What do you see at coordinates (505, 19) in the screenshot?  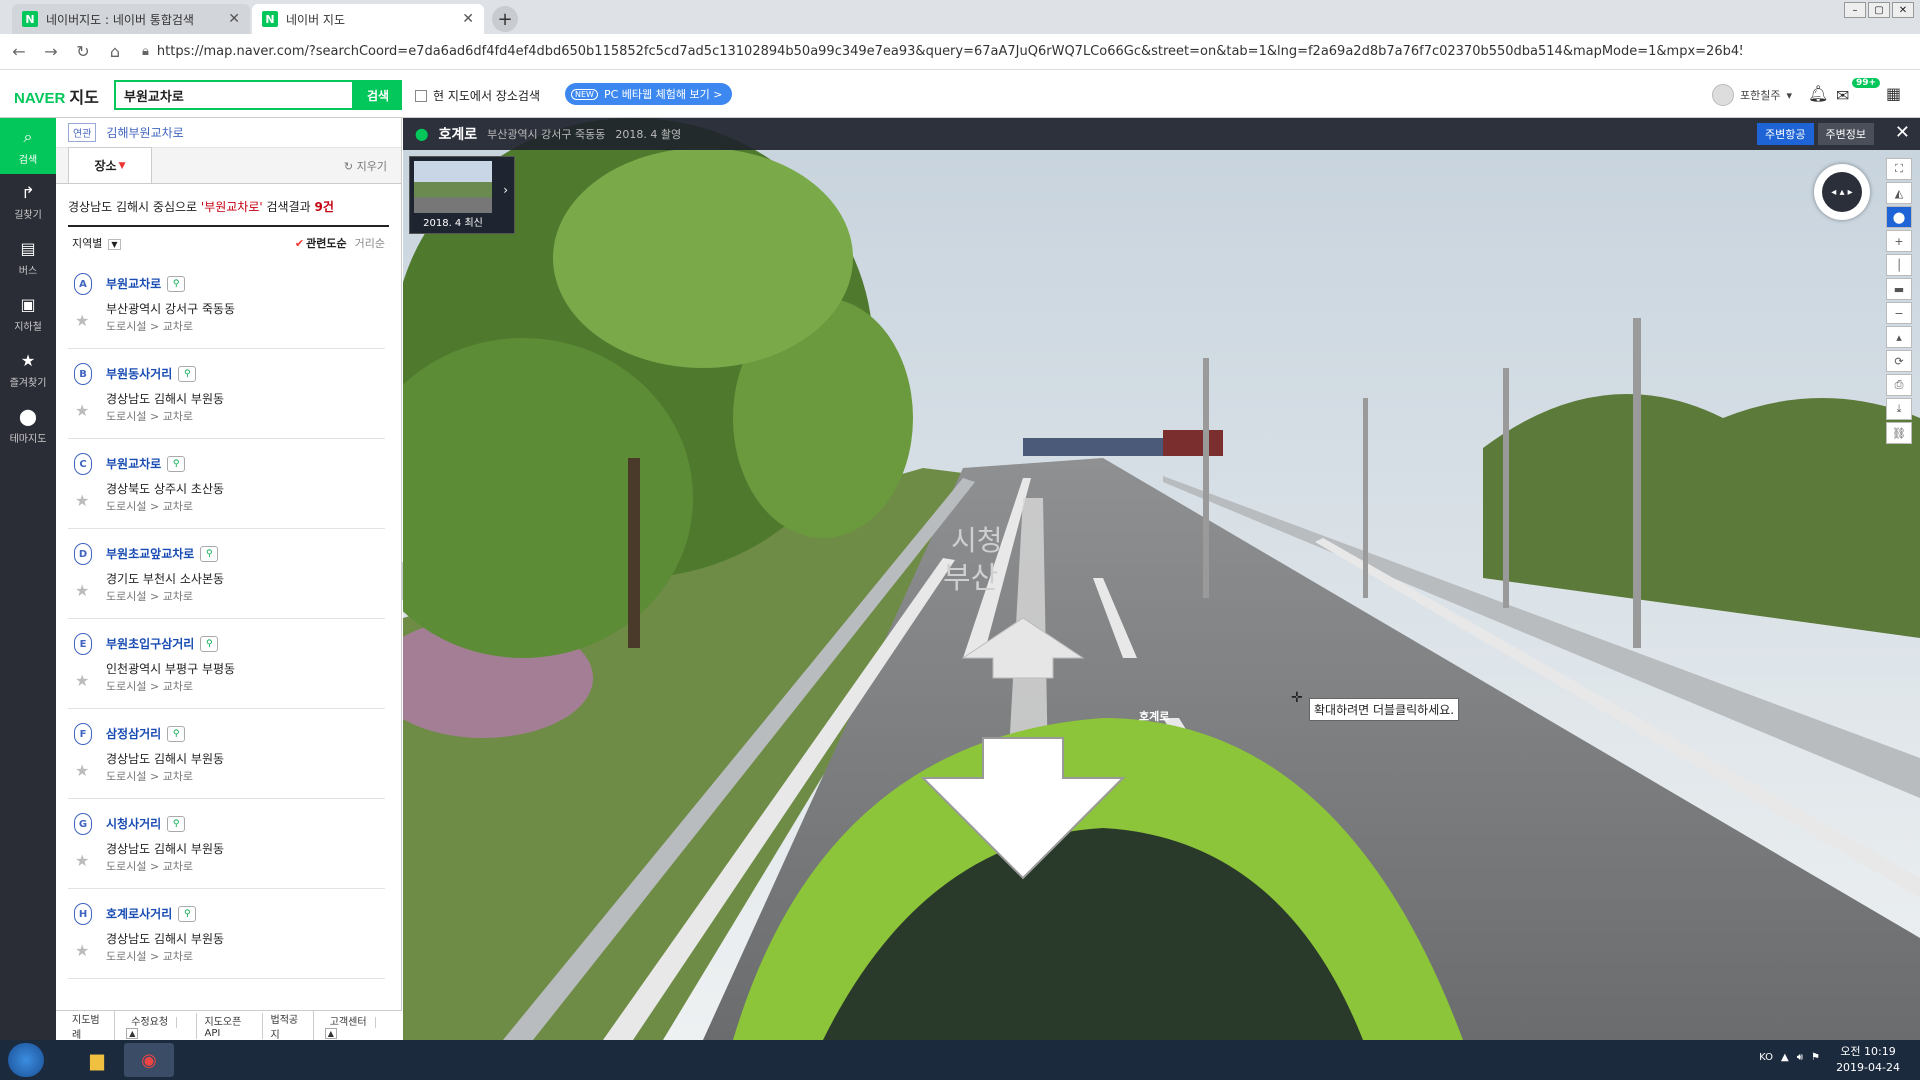 I see `new-tab-button: +` at bounding box center [505, 19].